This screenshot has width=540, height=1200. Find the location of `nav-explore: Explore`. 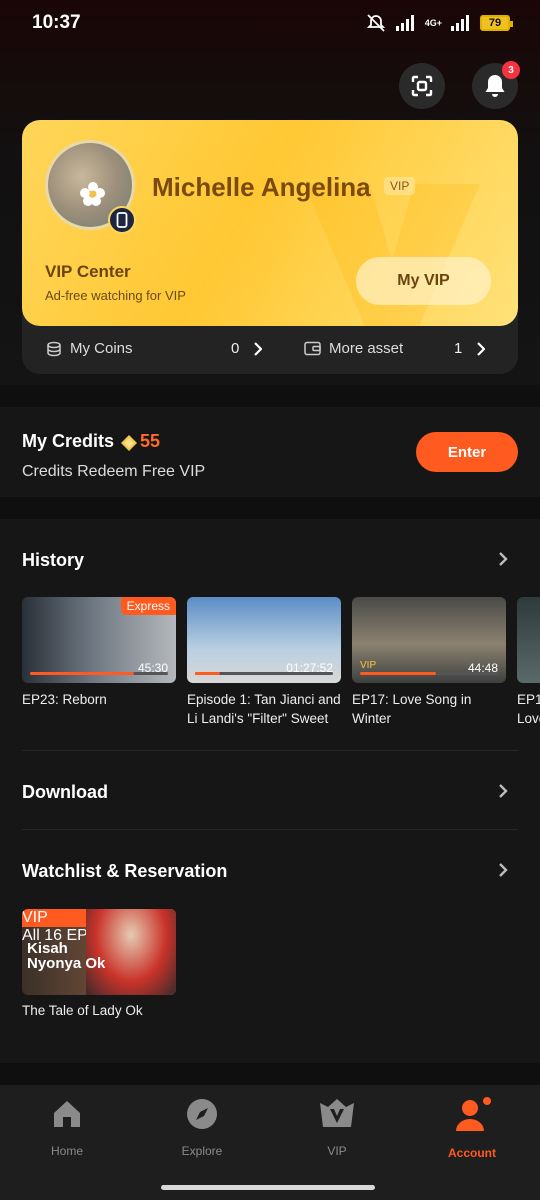

nav-explore: Explore is located at coordinates (202, 1127).